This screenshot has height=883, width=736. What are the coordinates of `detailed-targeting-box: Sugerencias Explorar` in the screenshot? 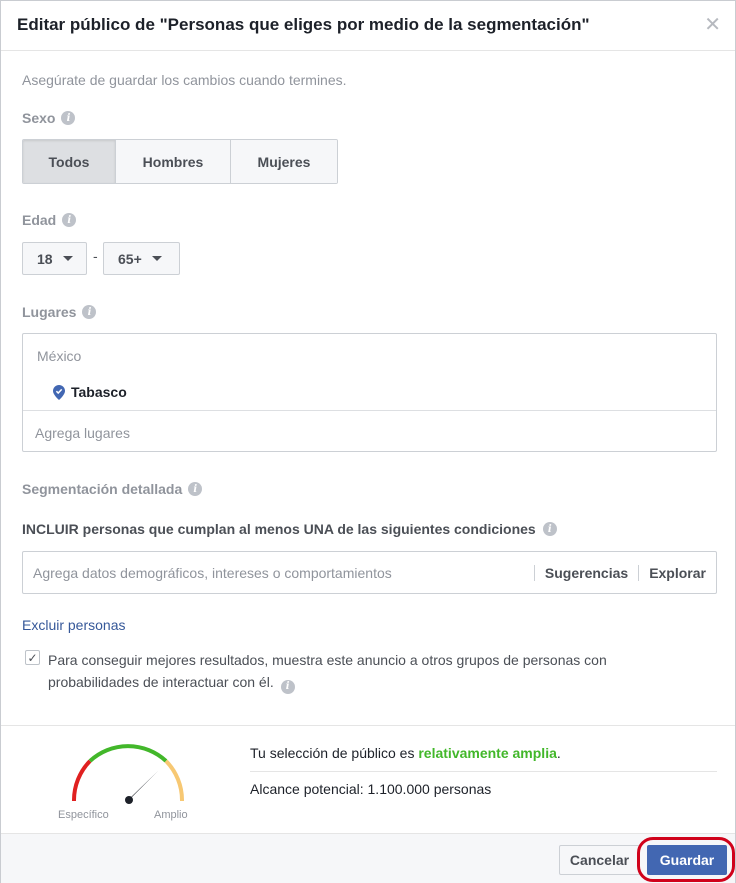 It's located at (369, 572).